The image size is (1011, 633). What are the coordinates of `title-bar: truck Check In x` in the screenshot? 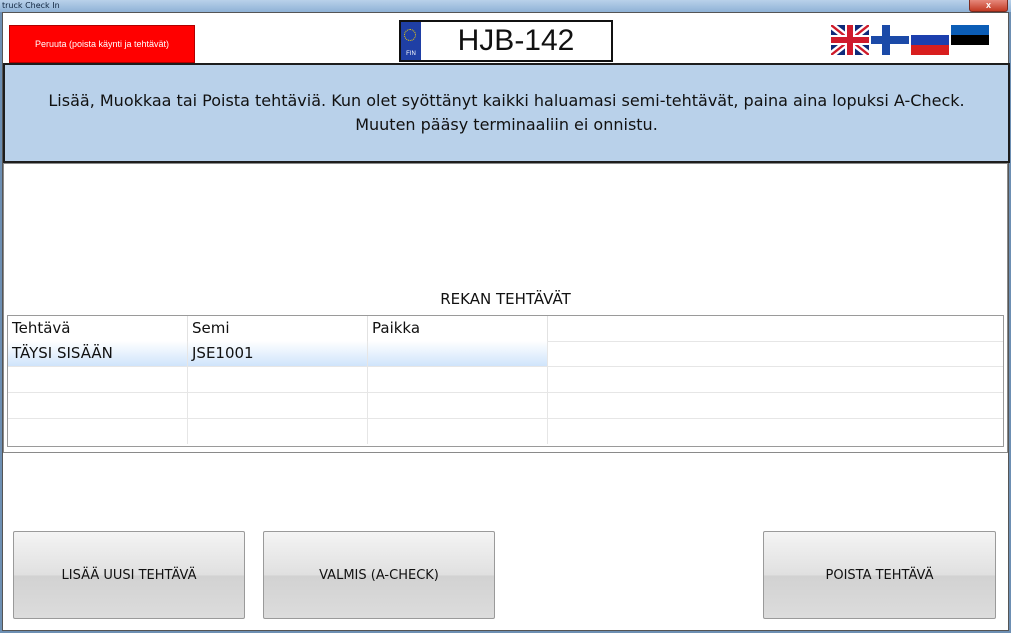 It's located at (505, 6).